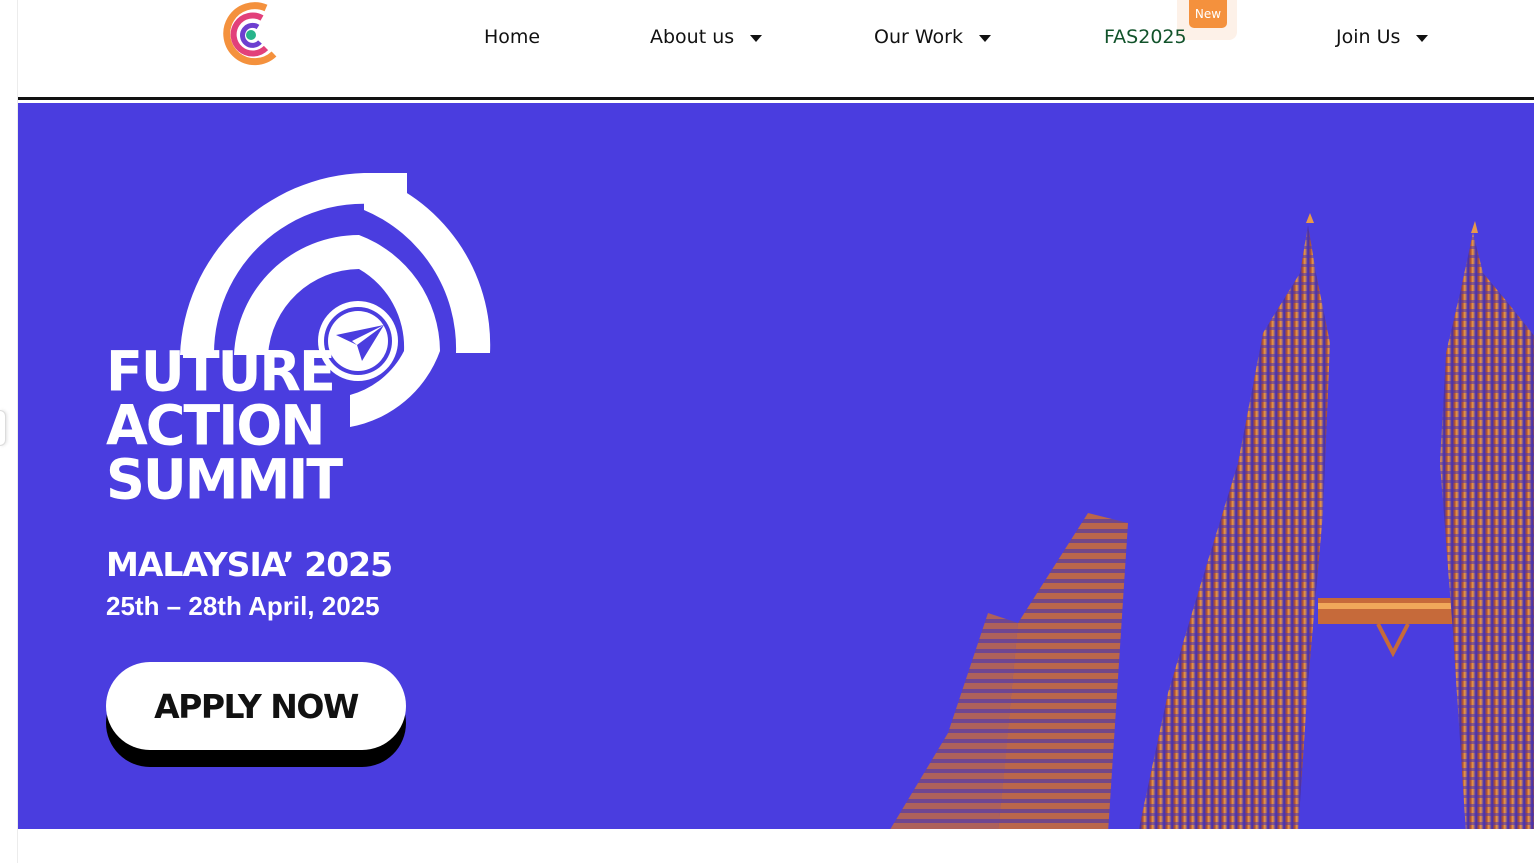  I want to click on apply-now-button: APPLY NOW, so click(256, 706).